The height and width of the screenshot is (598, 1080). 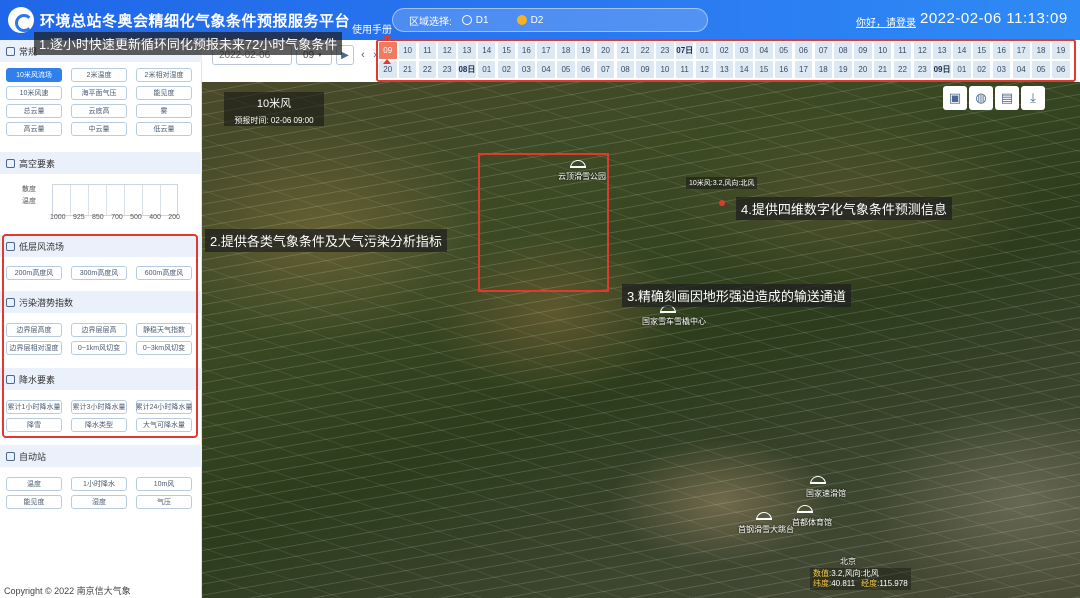 I want to click on readout-value-label: 数值, so click(x=821, y=573).